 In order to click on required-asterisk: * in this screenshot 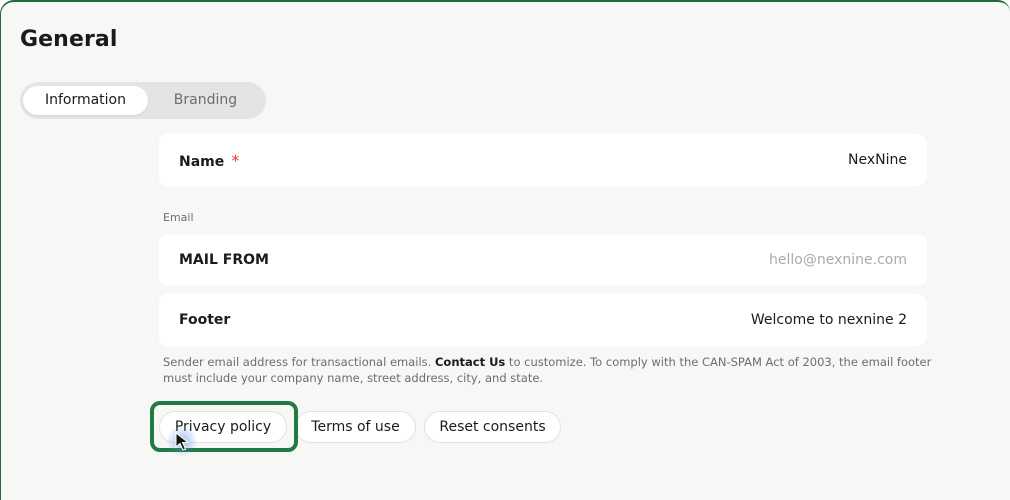, I will do `click(235, 160)`.